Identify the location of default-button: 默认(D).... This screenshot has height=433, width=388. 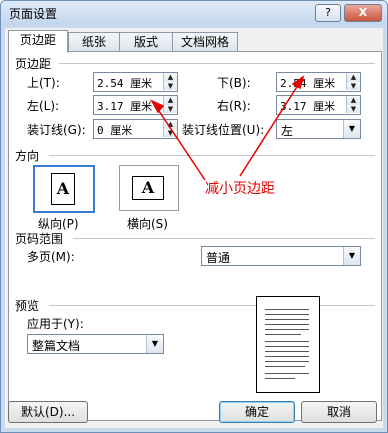
(48, 412).